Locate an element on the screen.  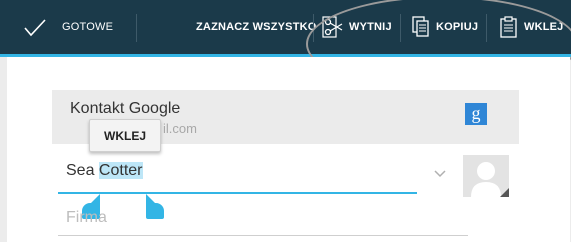
company-input: Firma is located at coordinates (86, 218).